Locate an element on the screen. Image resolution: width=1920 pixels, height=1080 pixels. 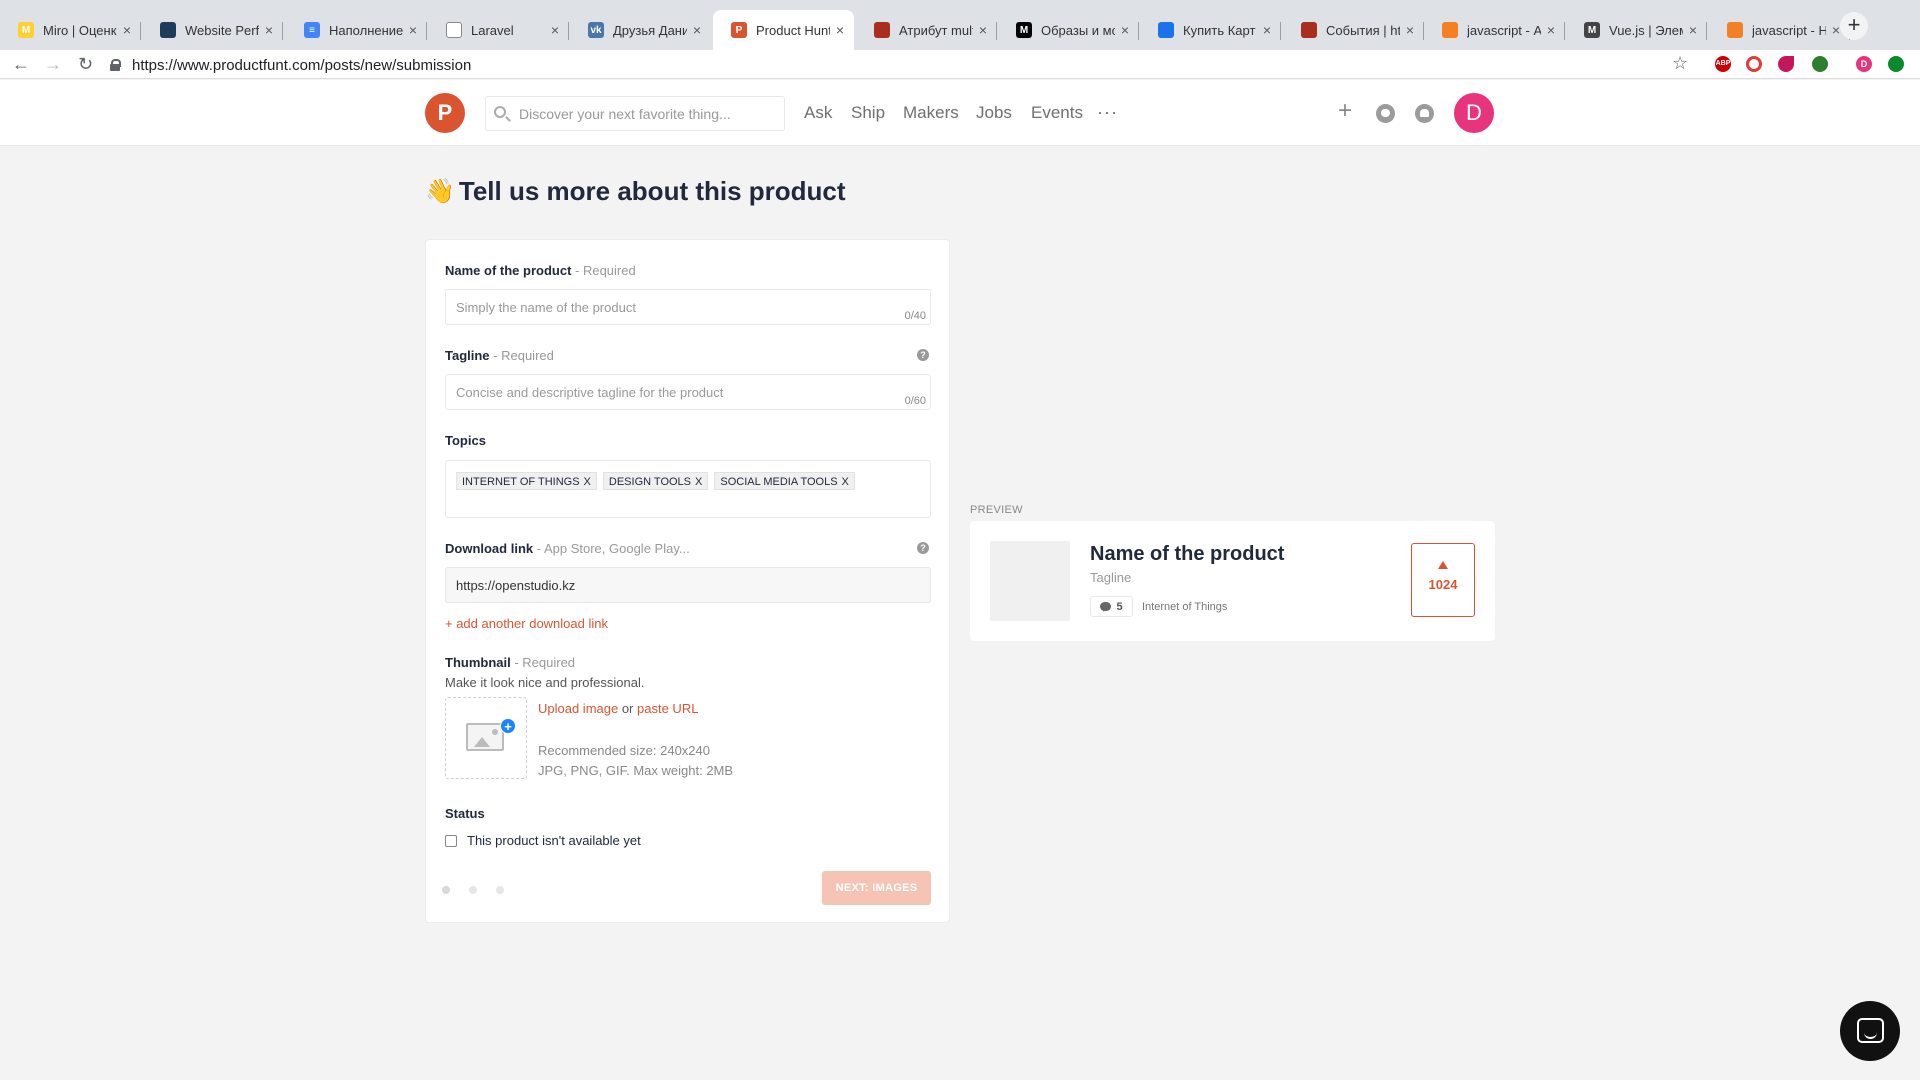
grammarly-extension-icon is located at coordinates (1820, 64).